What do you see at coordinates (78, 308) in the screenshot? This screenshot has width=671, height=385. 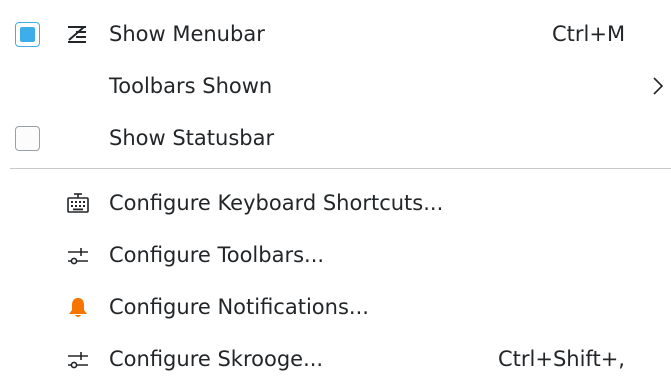 I see `bell-icon` at bounding box center [78, 308].